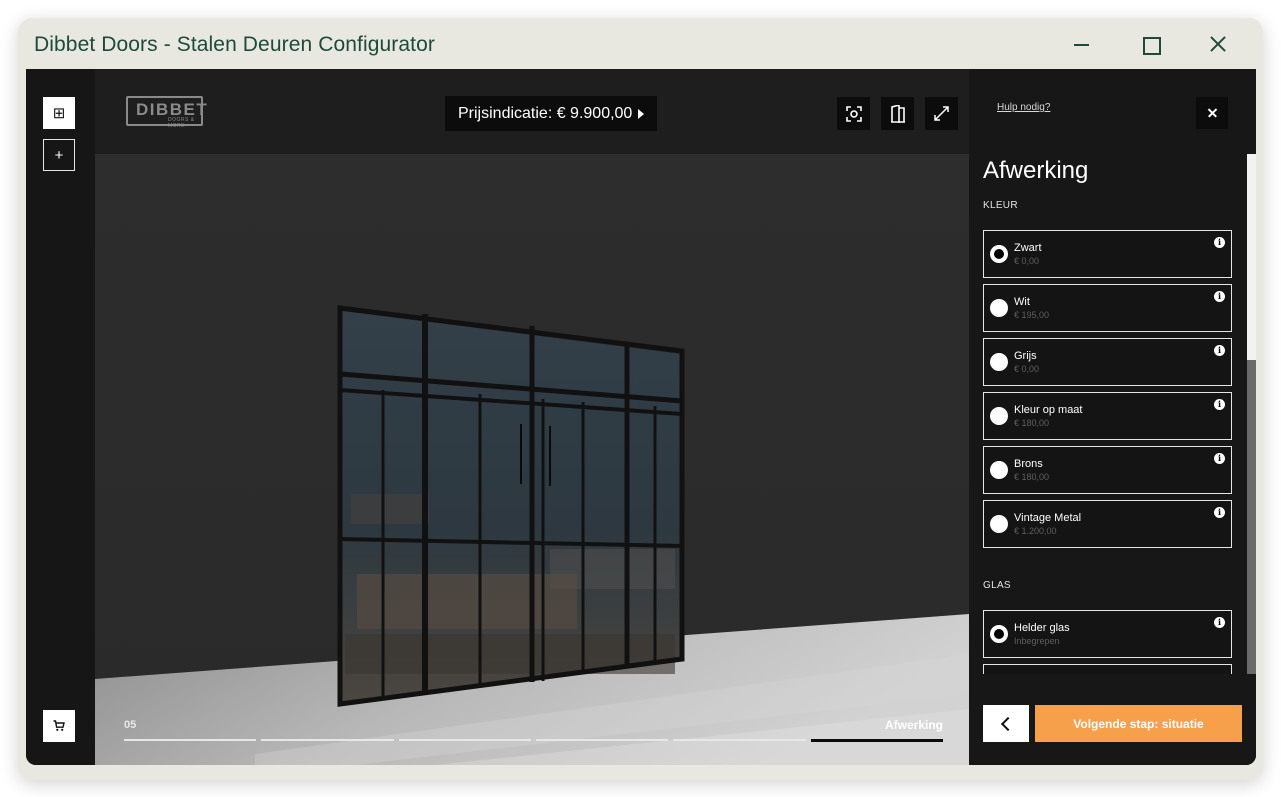 This screenshot has width=1281, height=797. I want to click on section-label-kleur: KLEUR, so click(1000, 205).